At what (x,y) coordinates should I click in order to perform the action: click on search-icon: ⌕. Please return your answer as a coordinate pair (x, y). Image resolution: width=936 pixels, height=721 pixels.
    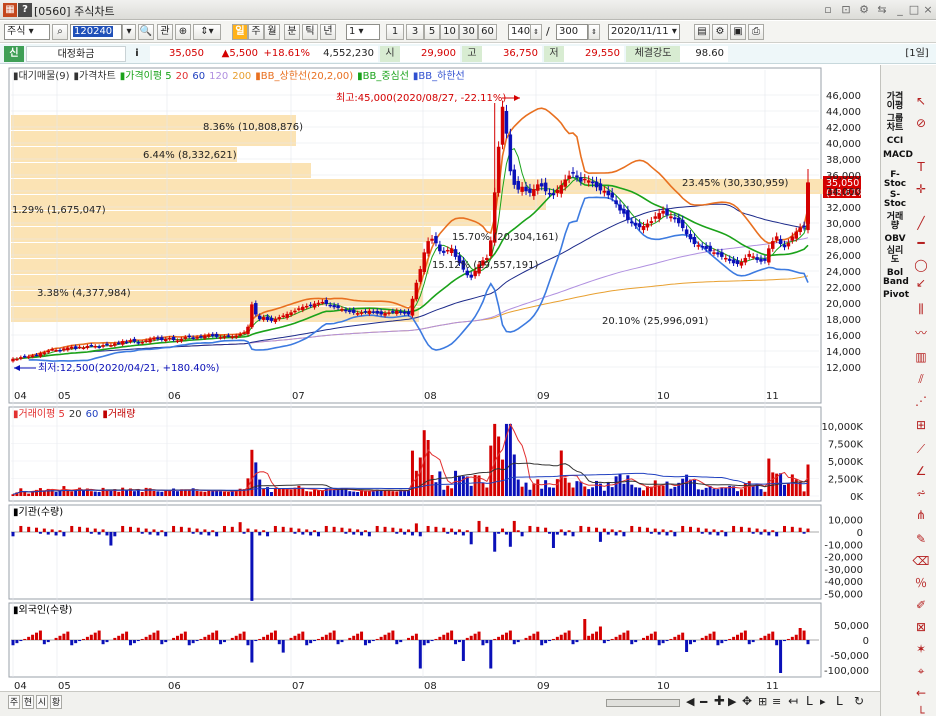
    Looking at the image, I should click on (60, 32).